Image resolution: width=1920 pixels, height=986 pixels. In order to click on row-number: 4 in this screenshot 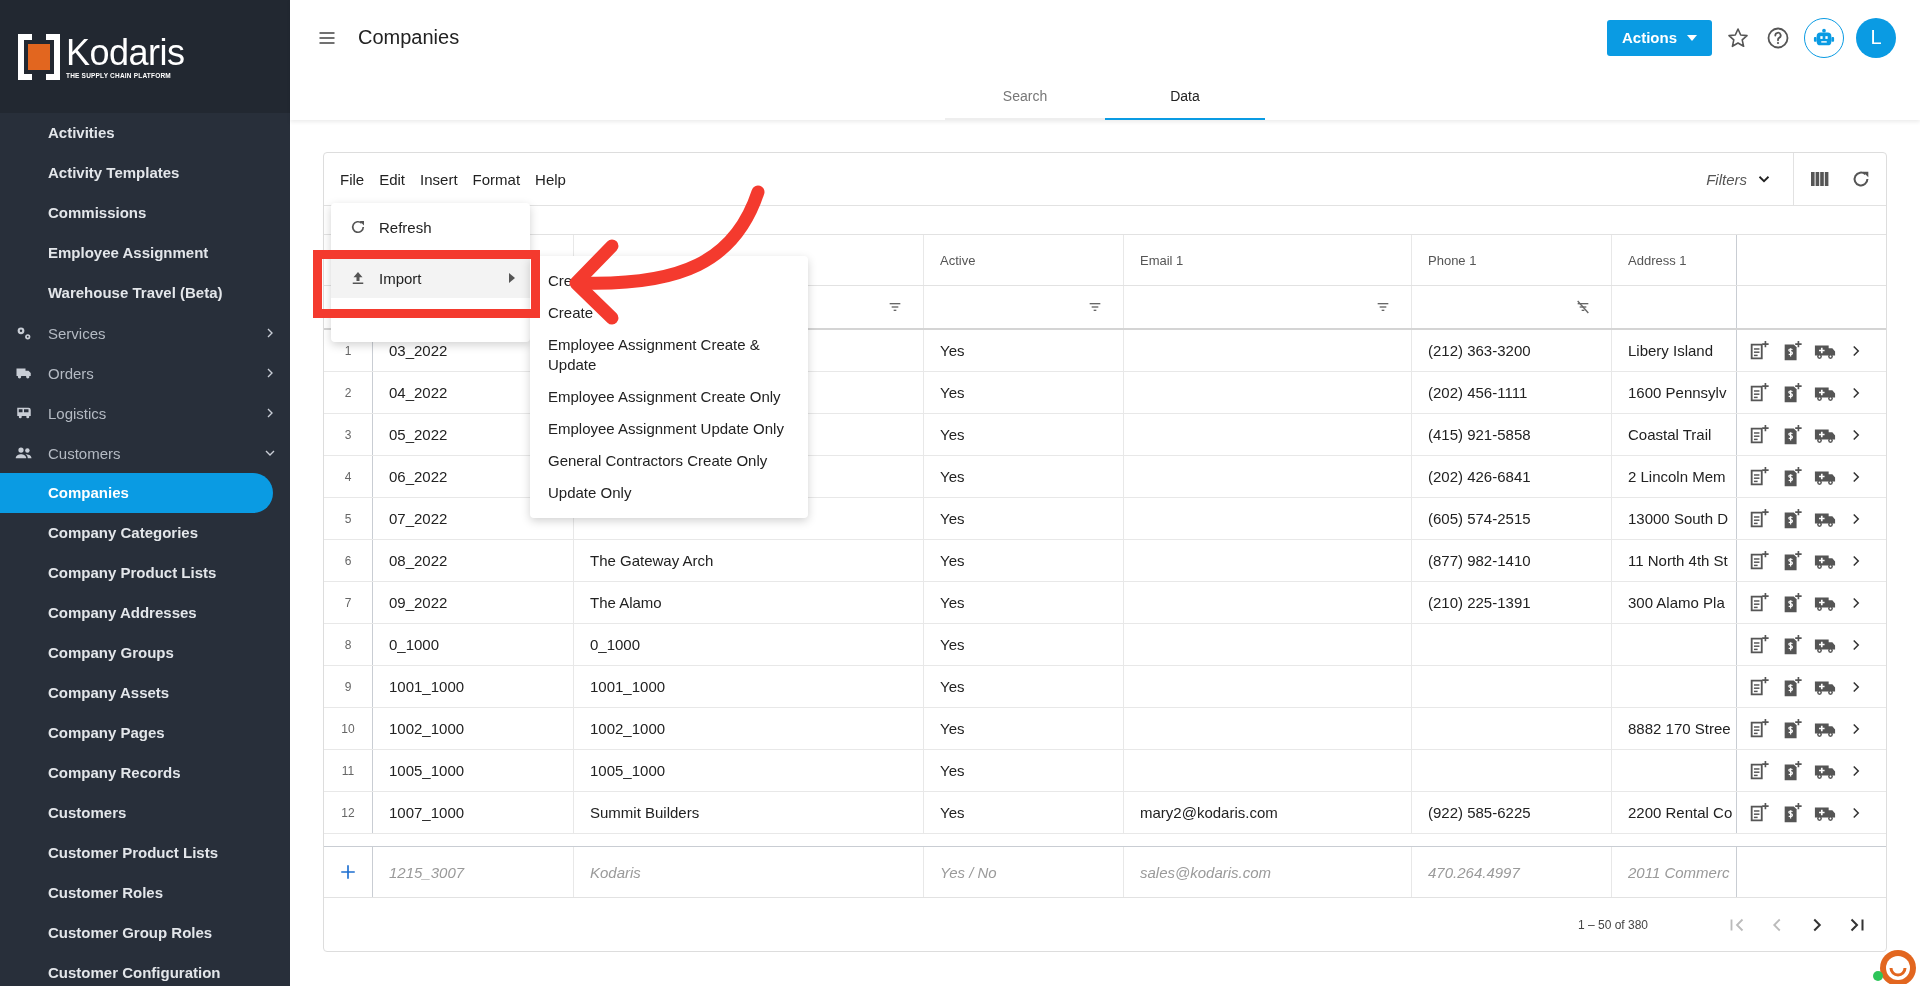, I will do `click(348, 476)`.